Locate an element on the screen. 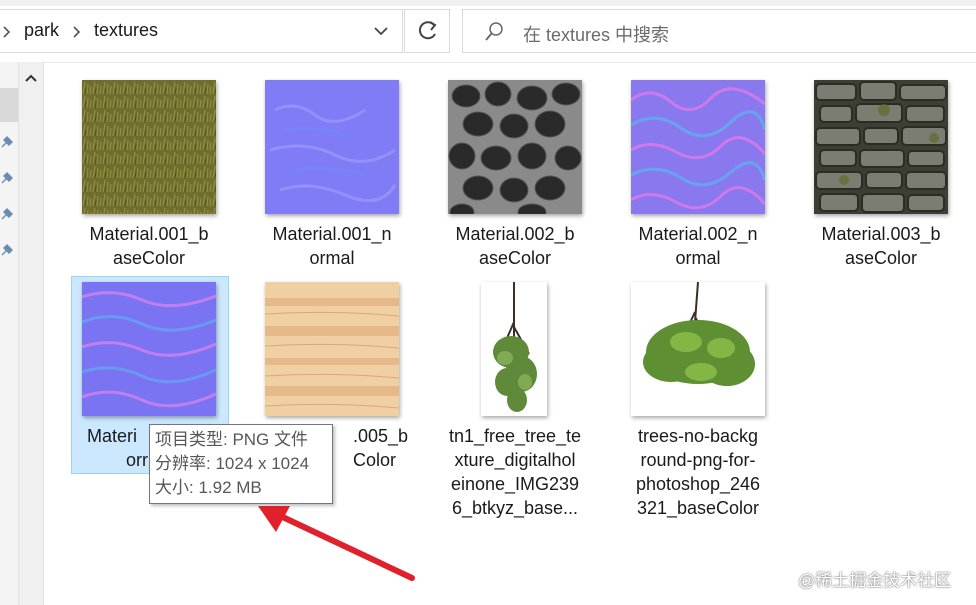 The width and height of the screenshot is (976, 605). search-input: 在 textures 中搜索 is located at coordinates (596, 34).